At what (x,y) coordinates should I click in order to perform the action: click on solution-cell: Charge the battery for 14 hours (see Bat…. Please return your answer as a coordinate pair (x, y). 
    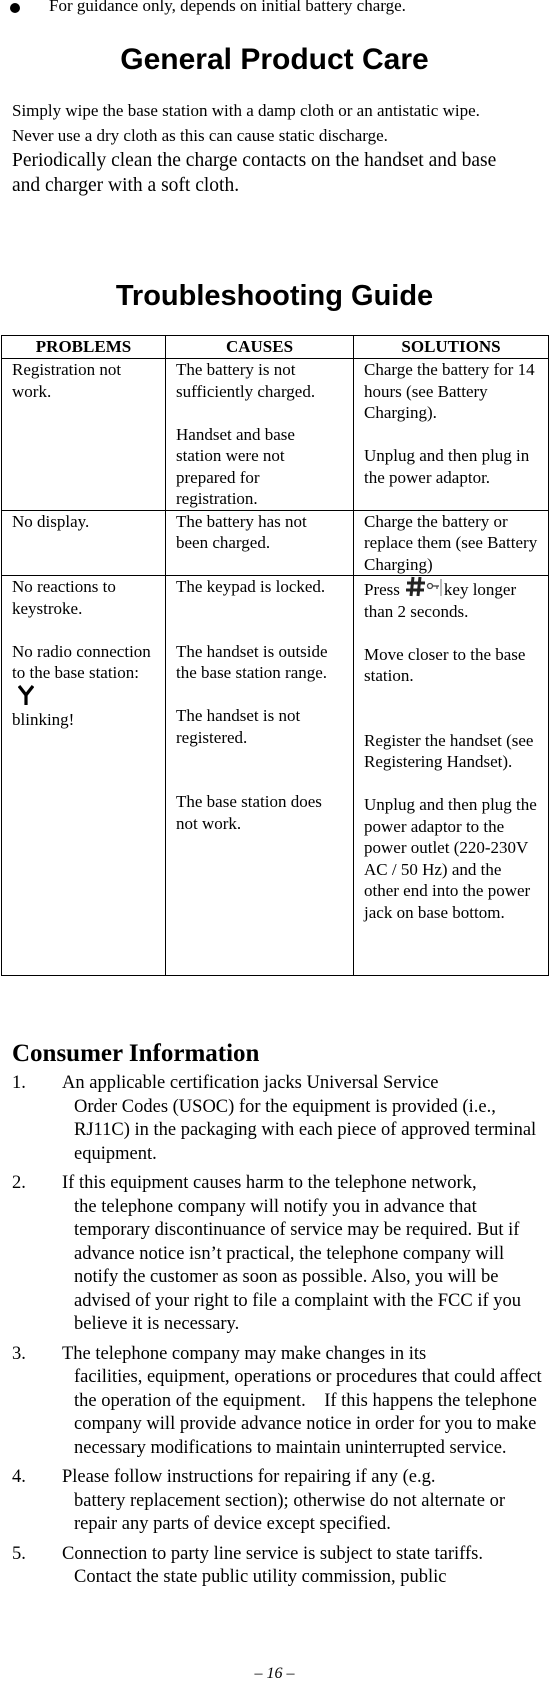
    Looking at the image, I should click on (451, 434).